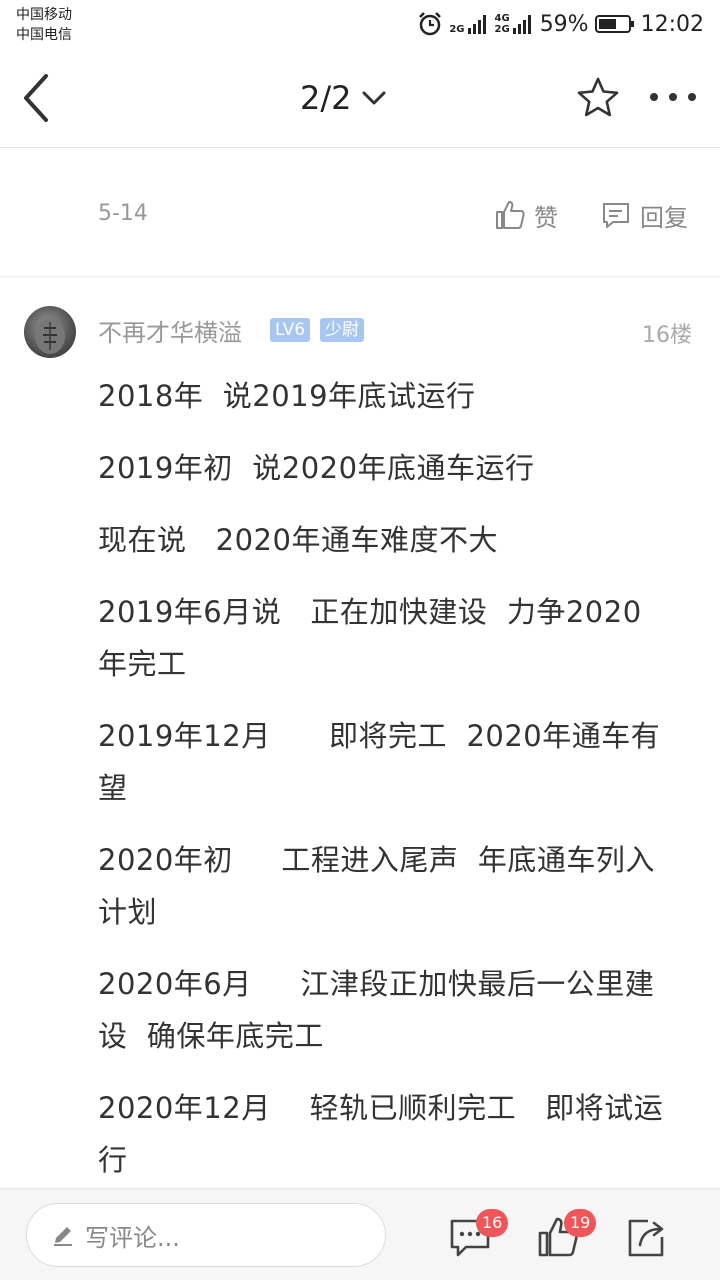  I want to click on battery-percent: 59%, so click(564, 24).